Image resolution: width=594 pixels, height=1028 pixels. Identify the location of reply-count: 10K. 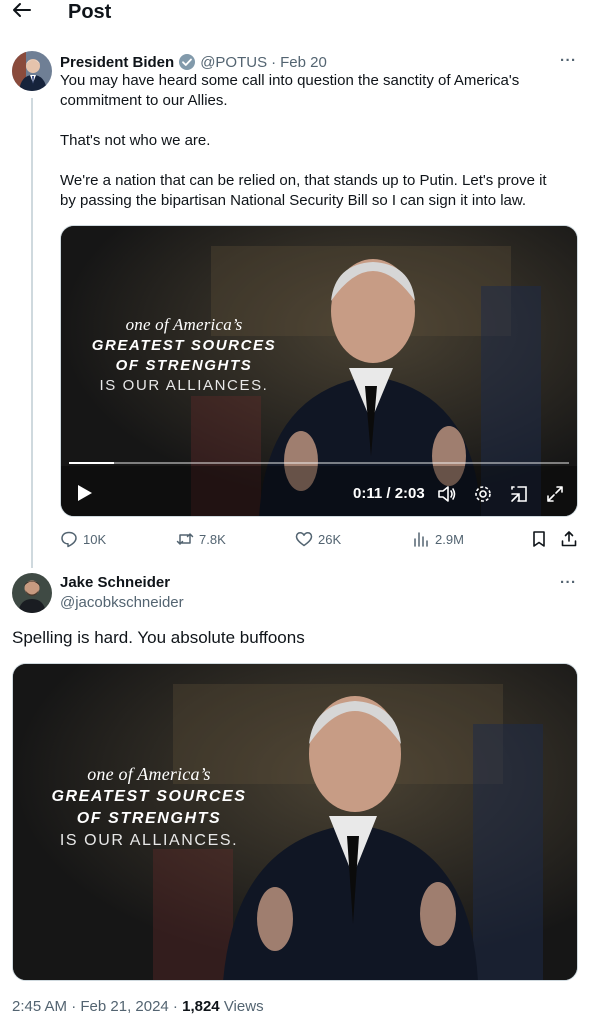
(95, 539).